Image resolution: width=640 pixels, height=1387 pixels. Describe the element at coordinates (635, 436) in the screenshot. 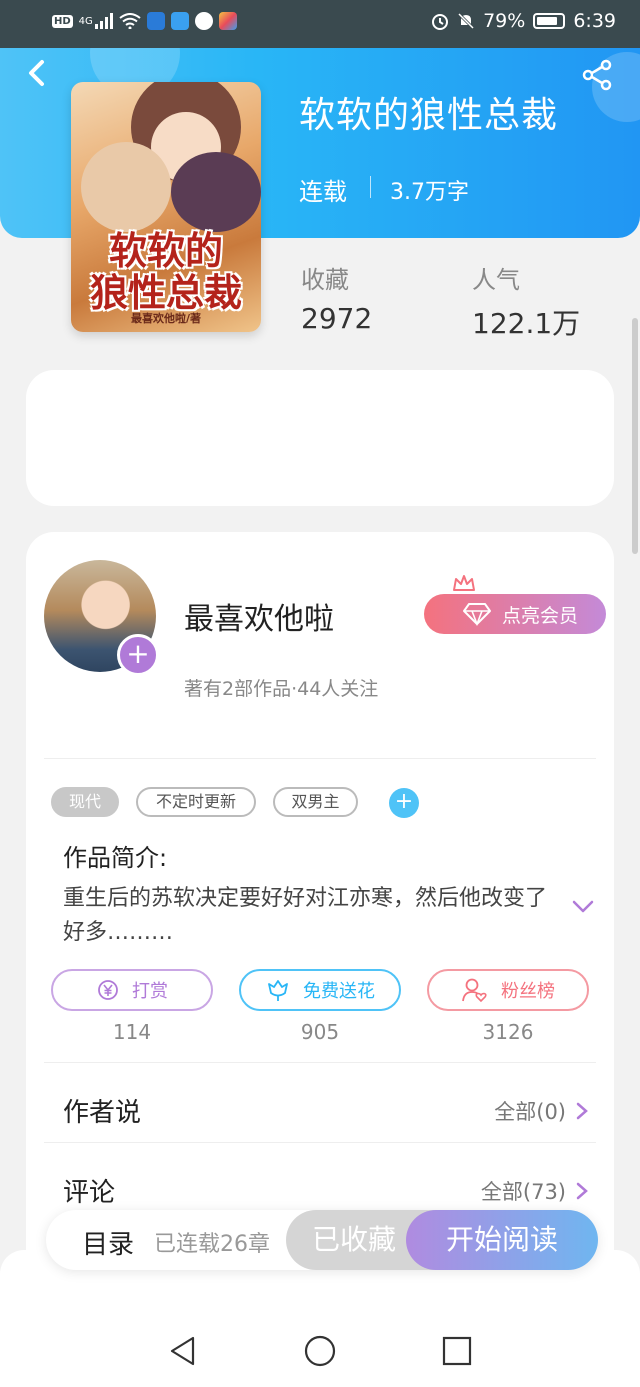

I see `scrollbar` at that location.